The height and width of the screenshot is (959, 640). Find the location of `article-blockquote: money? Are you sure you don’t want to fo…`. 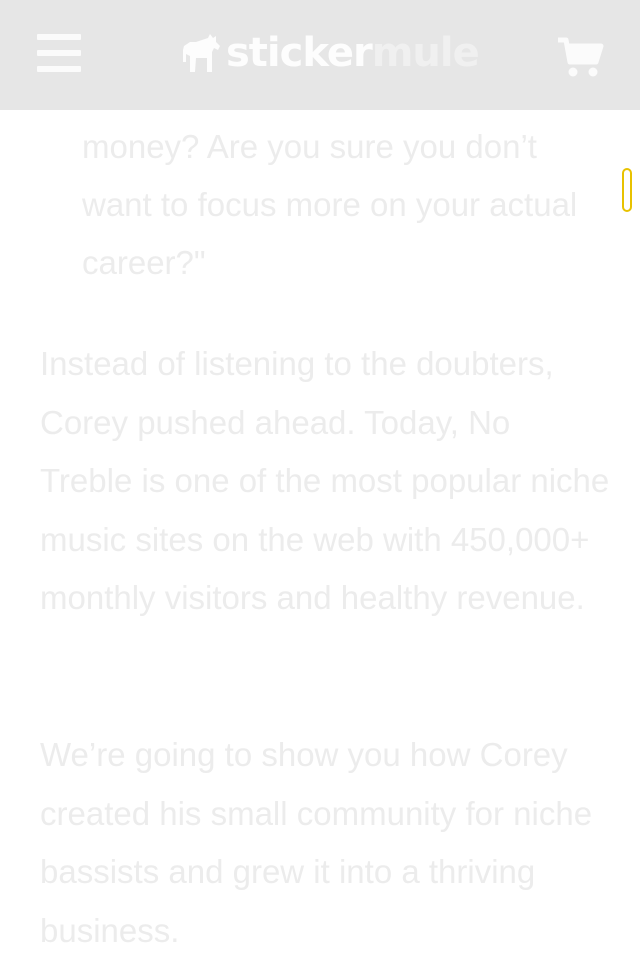

article-blockquote: money? Are you sure you don’t want to fo… is located at coordinates (330, 204).